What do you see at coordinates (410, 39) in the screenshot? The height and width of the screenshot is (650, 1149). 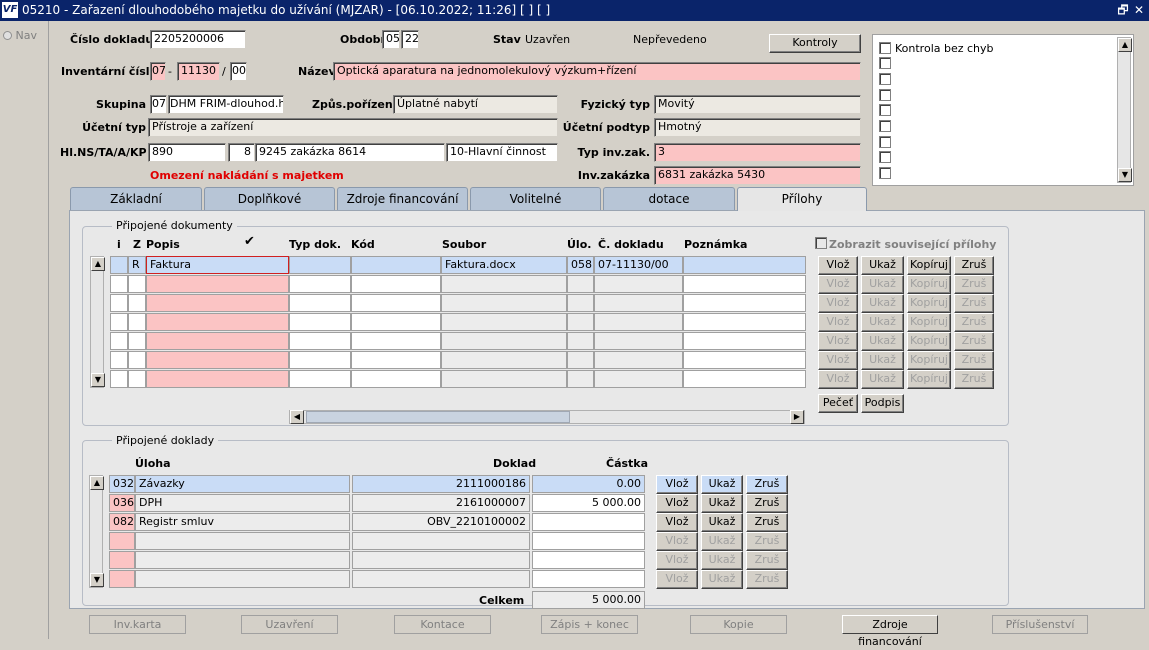 I see `obdobi-year-field: 22` at bounding box center [410, 39].